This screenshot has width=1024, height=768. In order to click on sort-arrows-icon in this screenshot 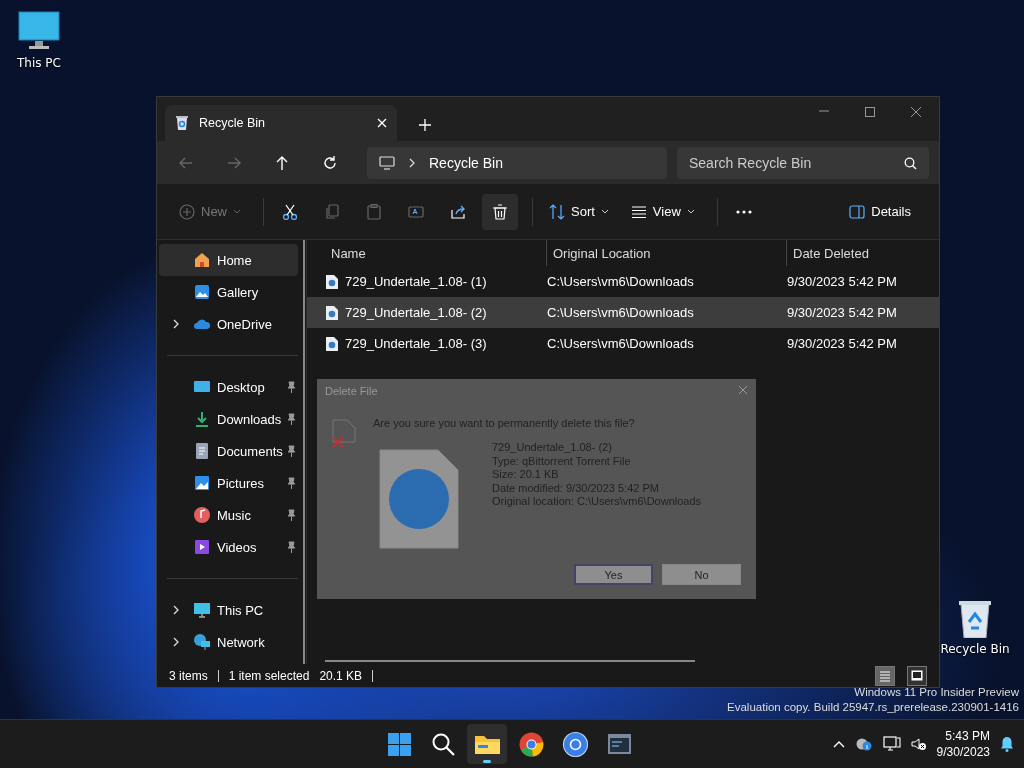, I will do `click(557, 211)`.